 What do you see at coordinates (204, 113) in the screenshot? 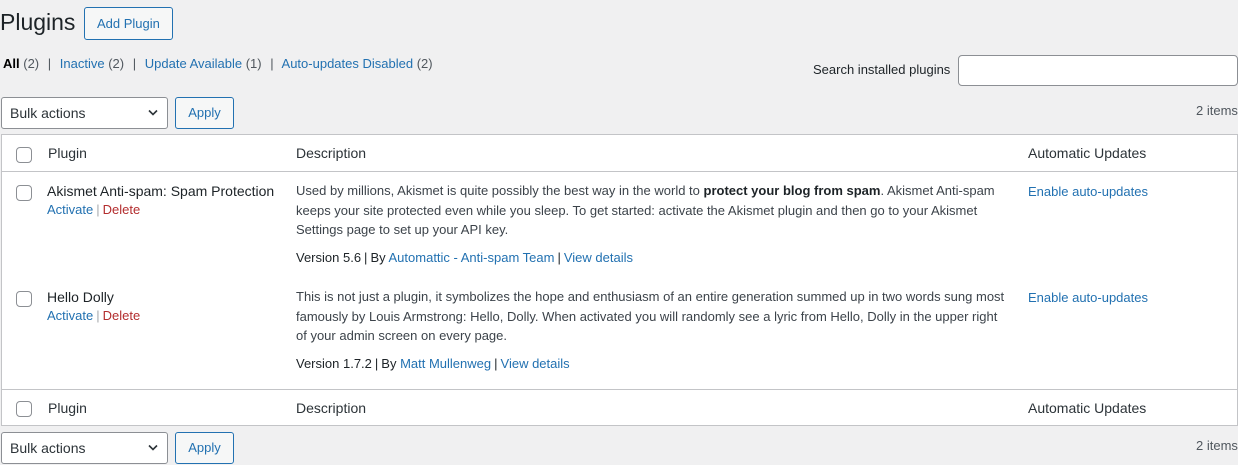
I see `apply-button-top: Apply` at bounding box center [204, 113].